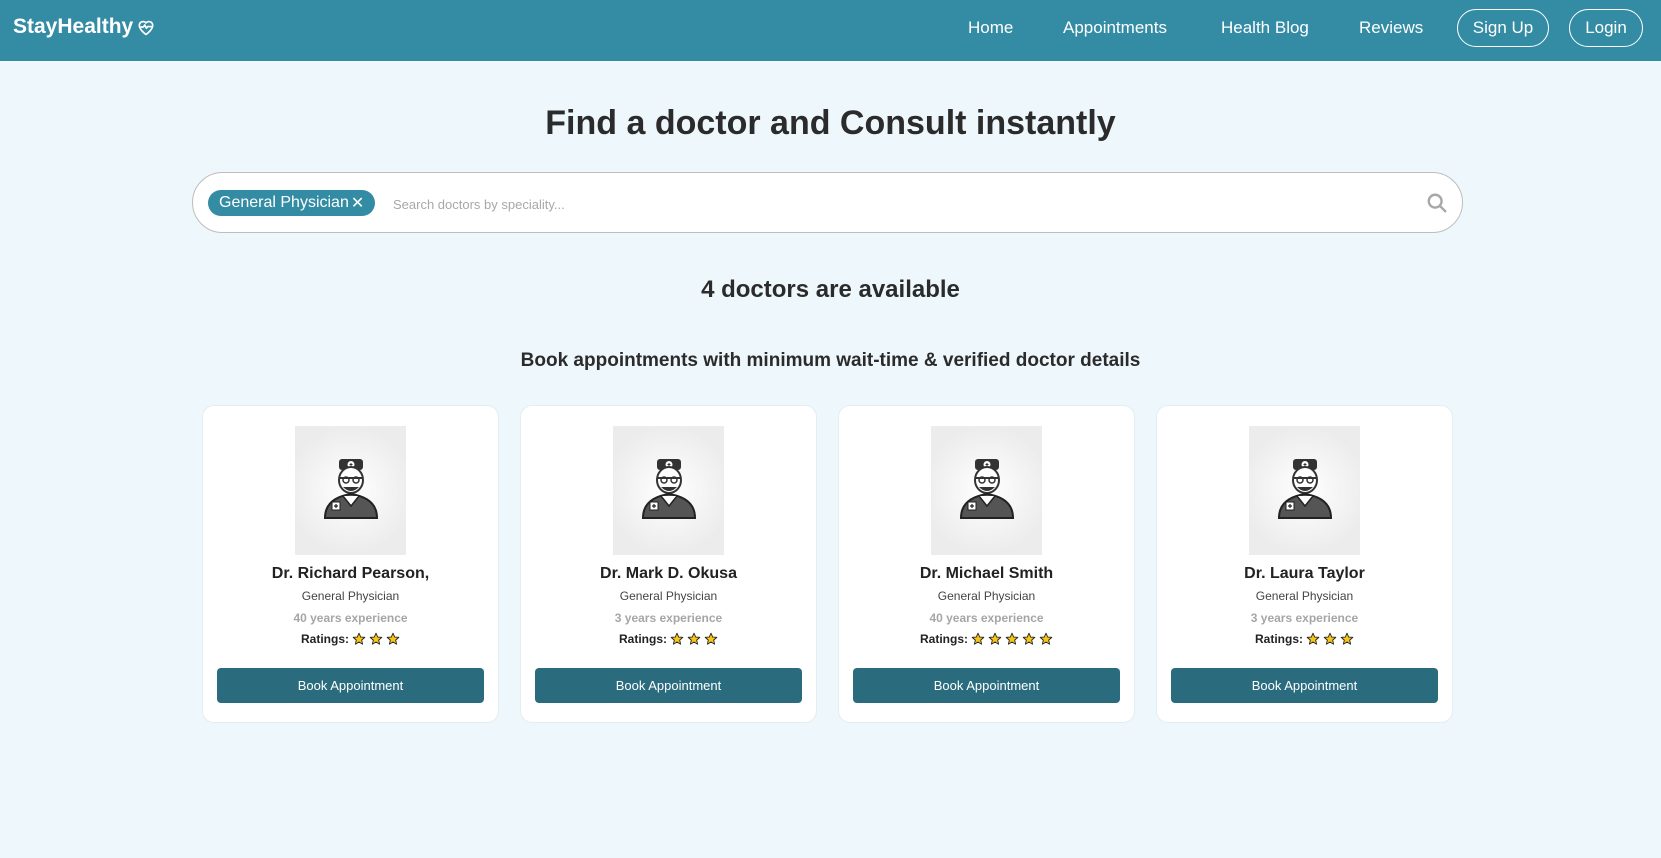  I want to click on doctor-name: Dr. Mark D. Okusa, so click(668, 573).